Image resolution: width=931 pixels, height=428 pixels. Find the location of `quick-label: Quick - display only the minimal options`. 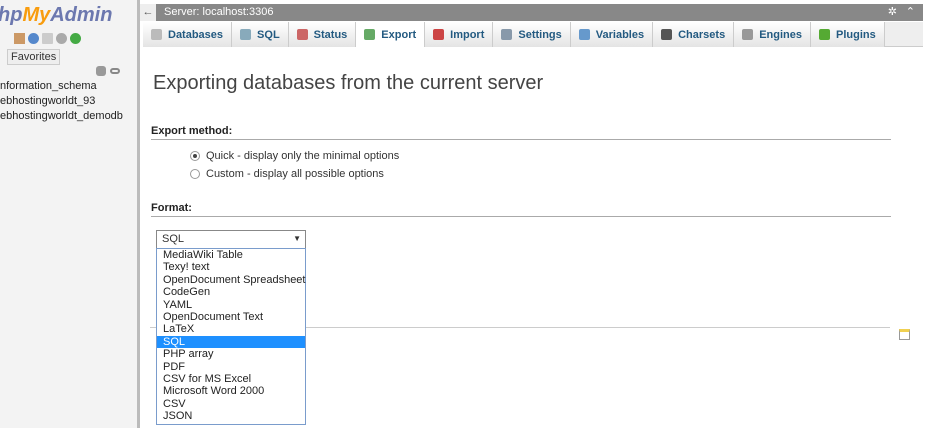

quick-label: Quick - display only the minimal options is located at coordinates (303, 156).